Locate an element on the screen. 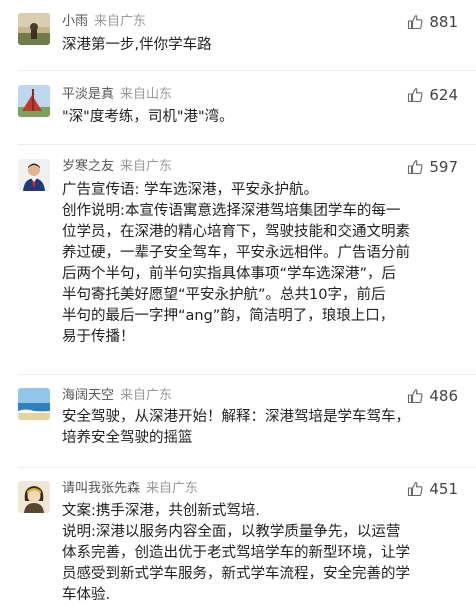 The height and width of the screenshot is (612, 476). like-button: 597 is located at coordinates (432, 167).